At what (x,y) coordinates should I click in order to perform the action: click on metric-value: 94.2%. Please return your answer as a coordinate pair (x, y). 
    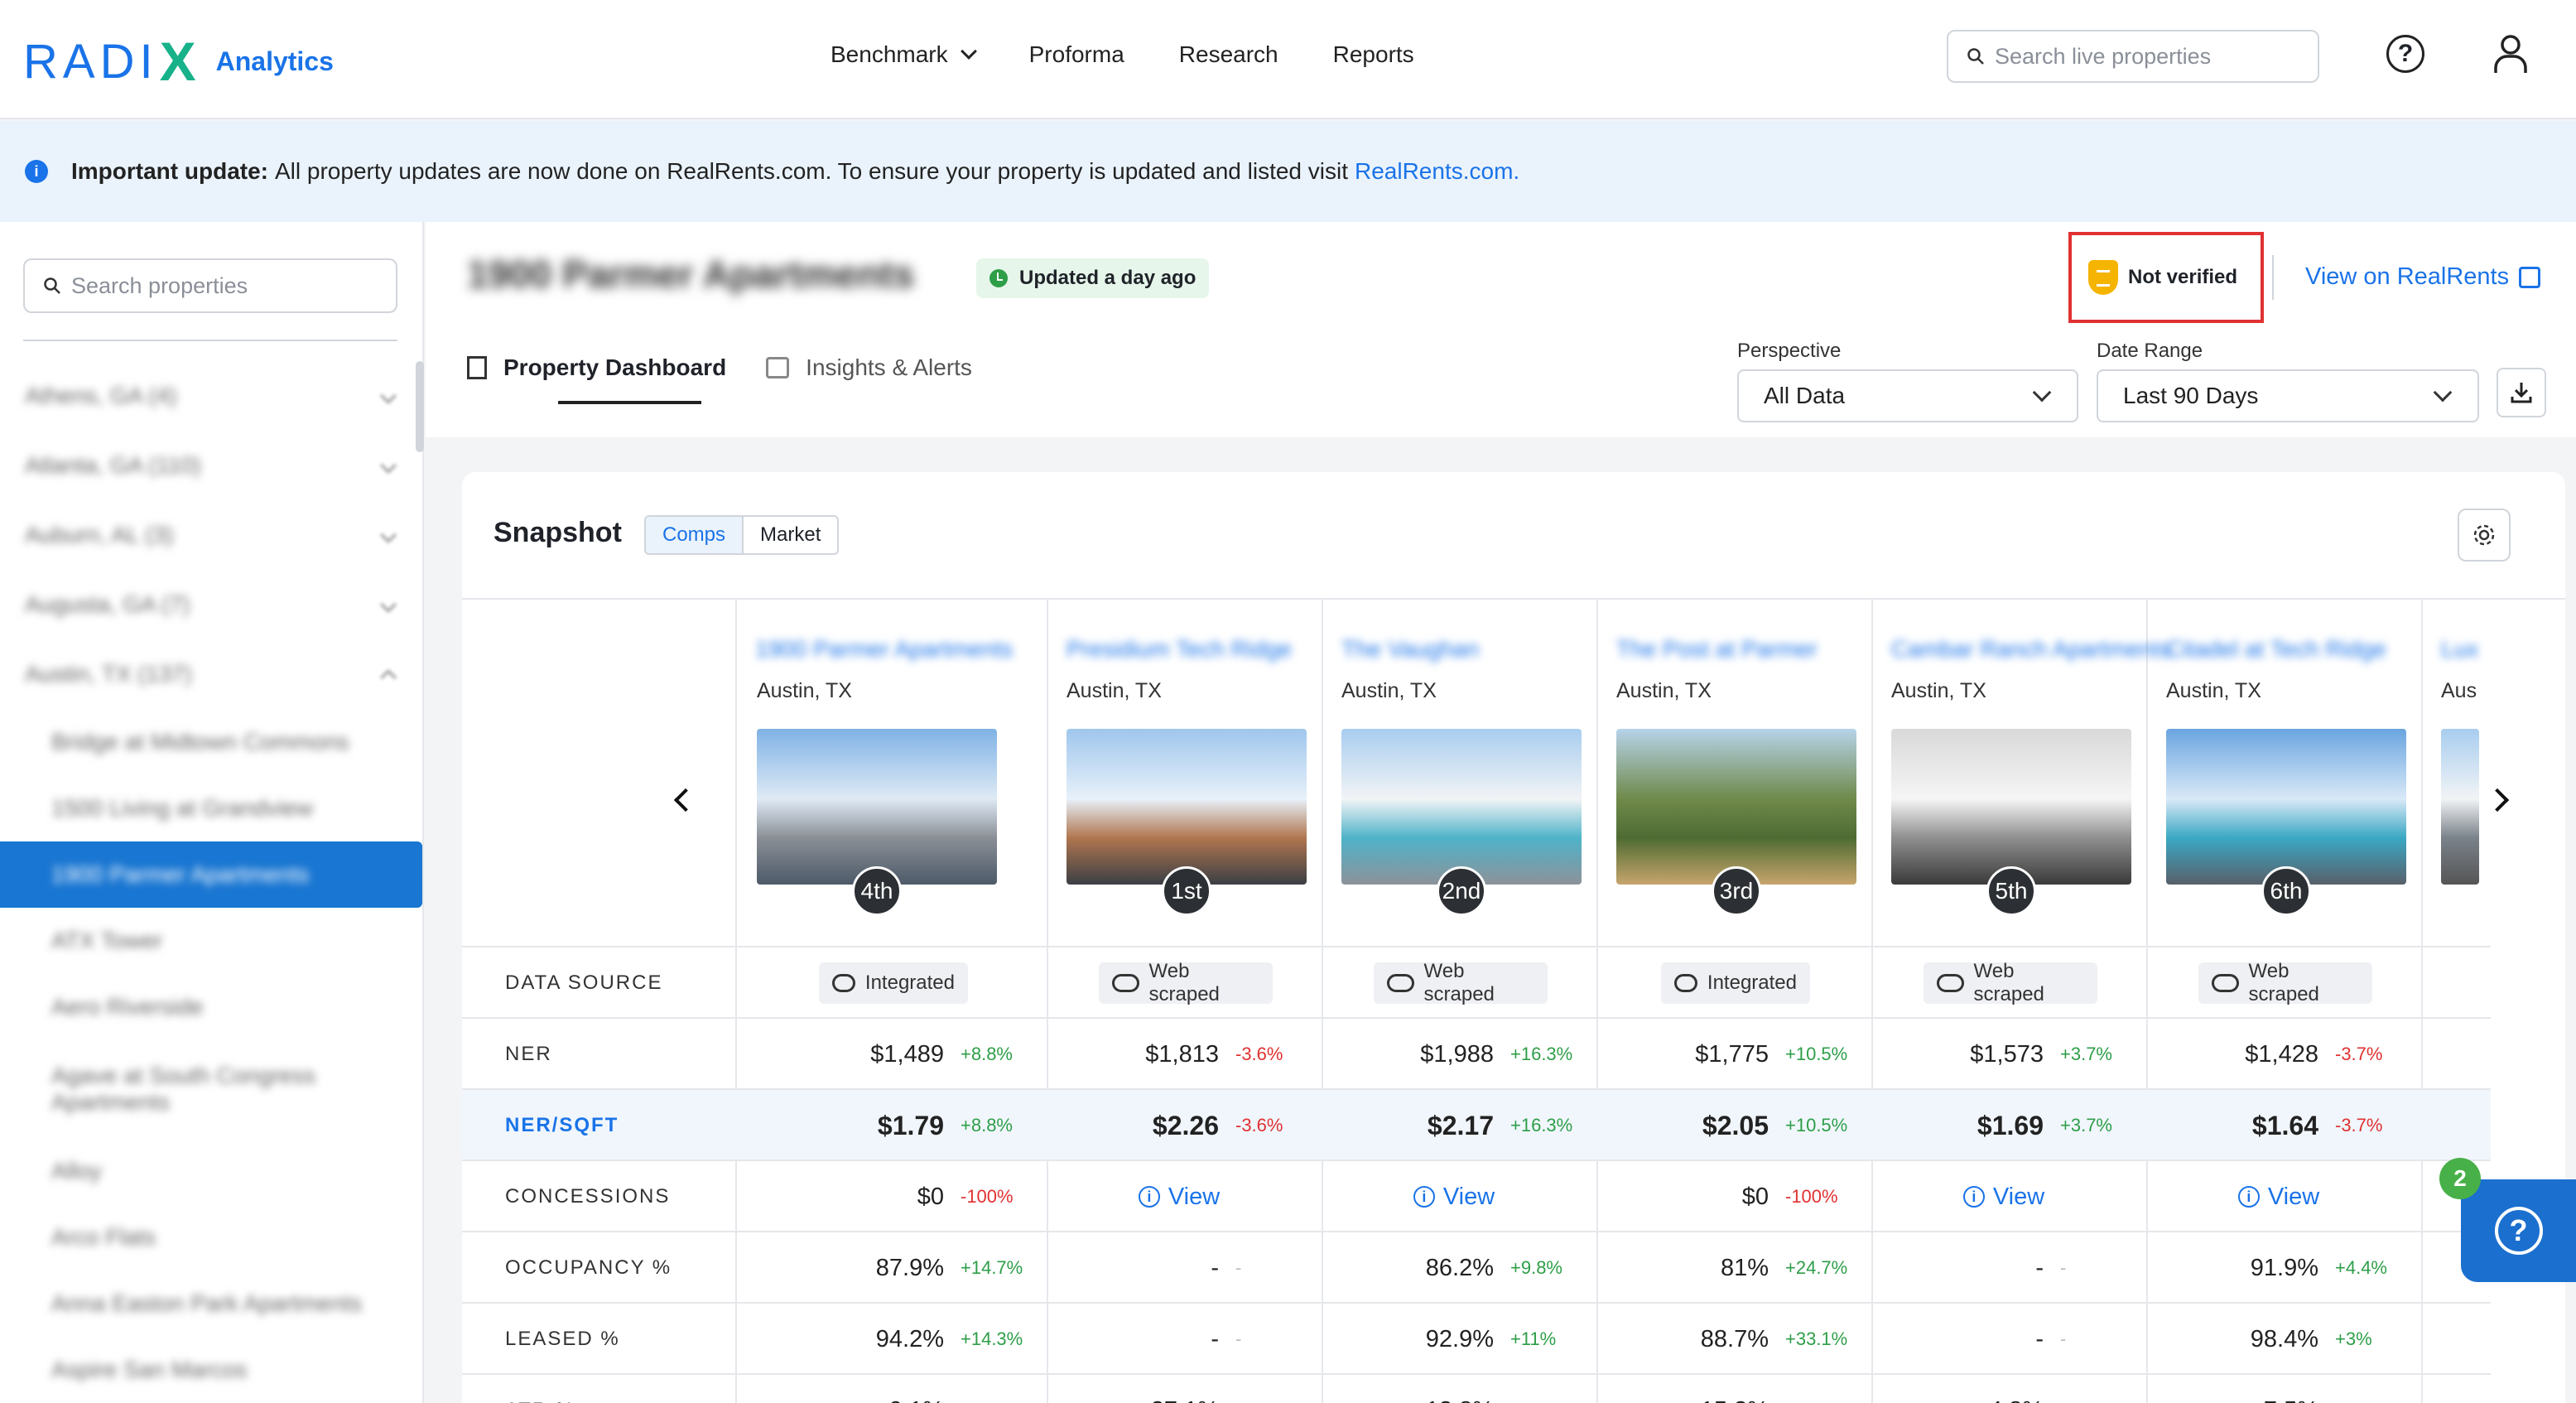
    Looking at the image, I should click on (909, 1338).